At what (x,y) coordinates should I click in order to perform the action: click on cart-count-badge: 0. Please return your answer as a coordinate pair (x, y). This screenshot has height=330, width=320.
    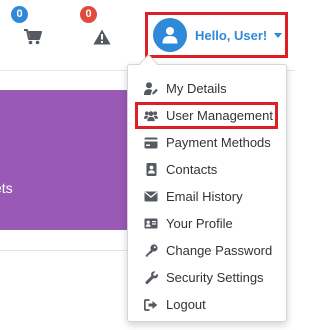
    Looking at the image, I should click on (19, 14).